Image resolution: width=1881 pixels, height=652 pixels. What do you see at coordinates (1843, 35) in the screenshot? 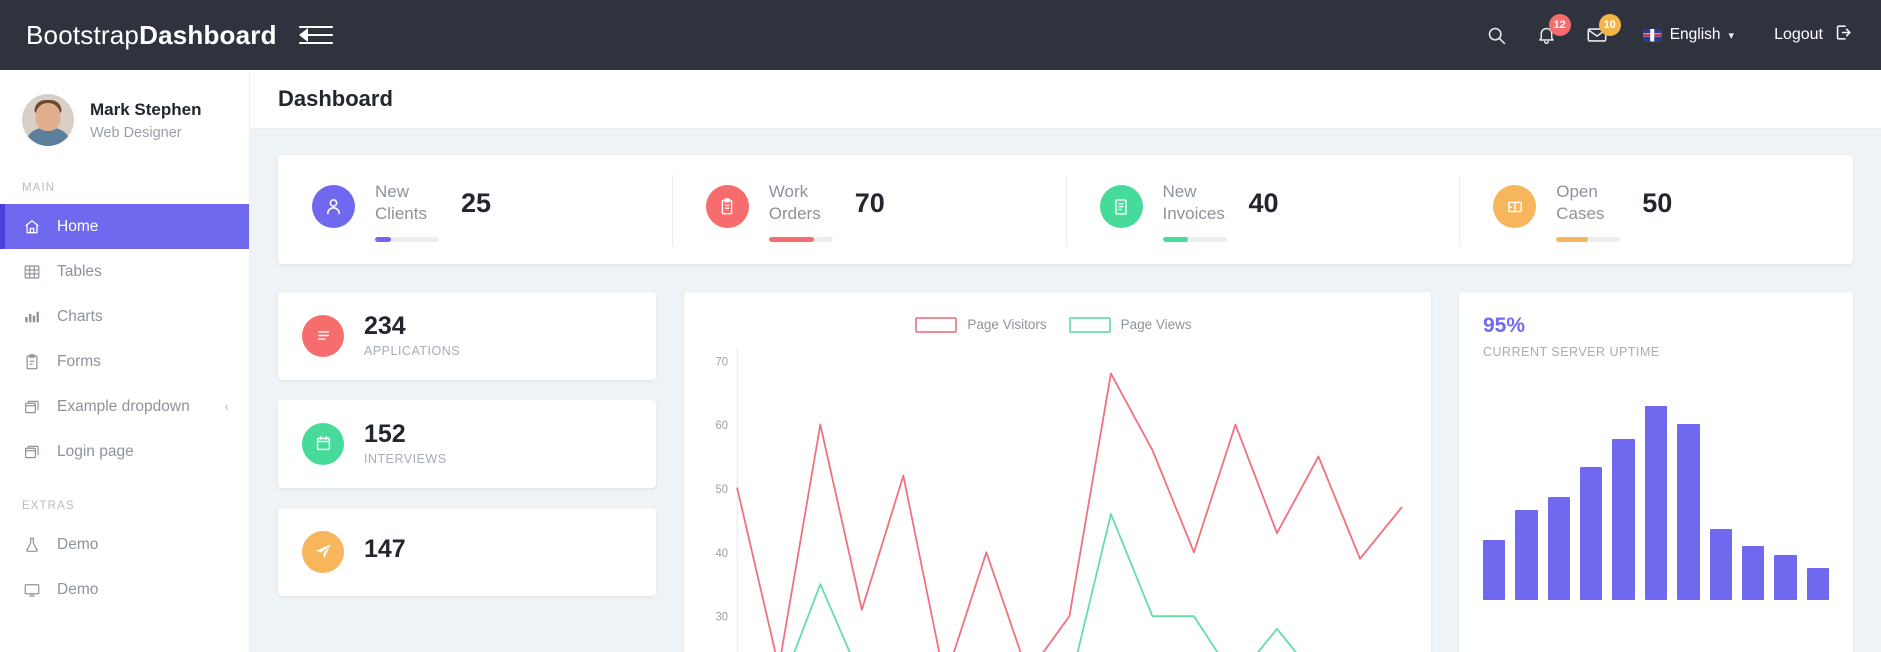
I see `logout-icon` at bounding box center [1843, 35].